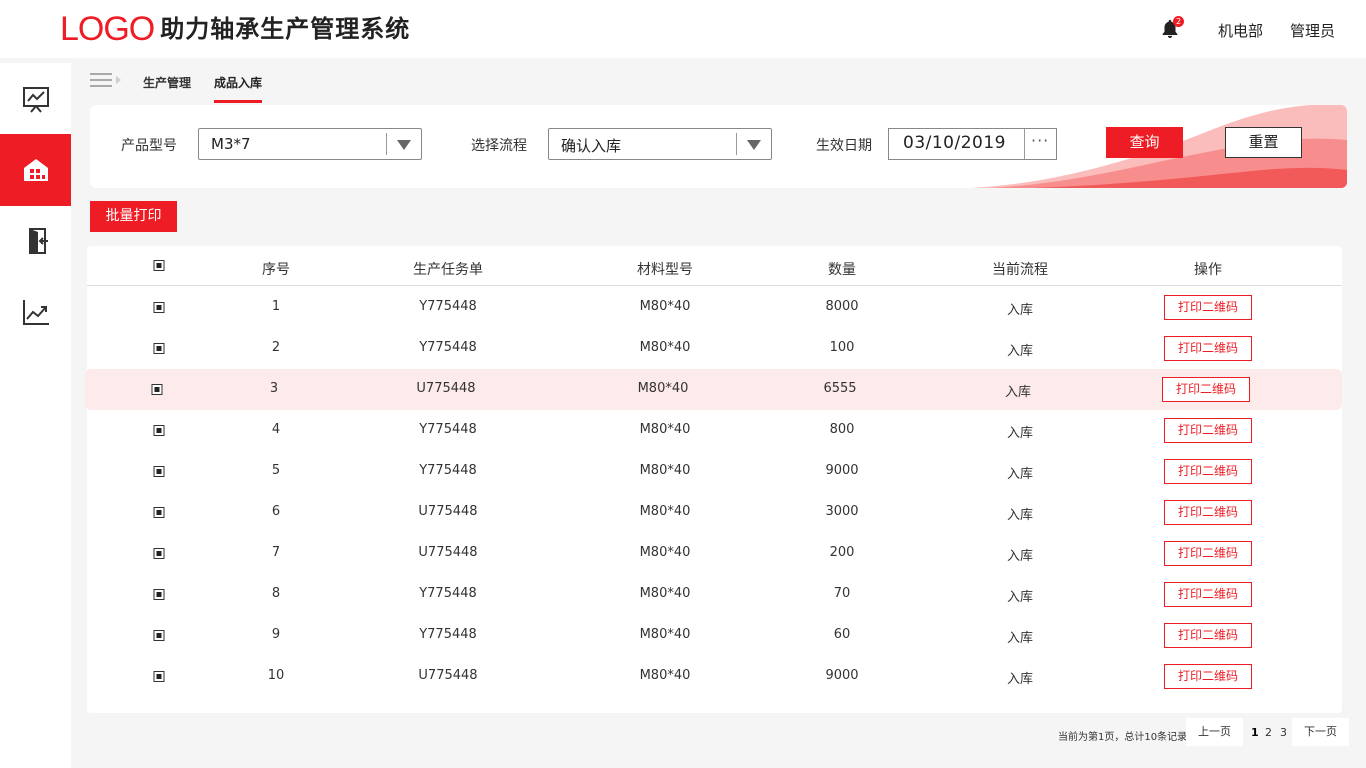 The width and height of the screenshot is (1366, 768). Describe the element at coordinates (404, 145) in the screenshot. I see `chevron-down-icon` at that location.